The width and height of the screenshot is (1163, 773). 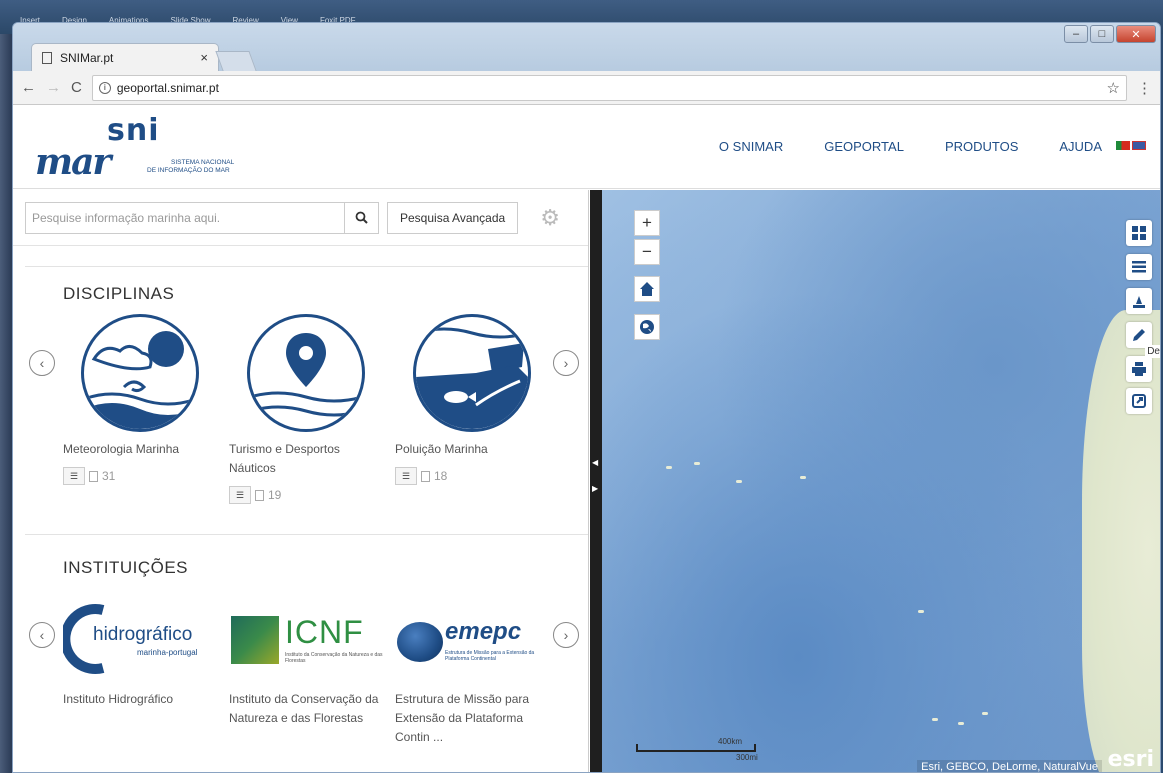 What do you see at coordinates (185, 217) in the screenshot?
I see `search-input` at bounding box center [185, 217].